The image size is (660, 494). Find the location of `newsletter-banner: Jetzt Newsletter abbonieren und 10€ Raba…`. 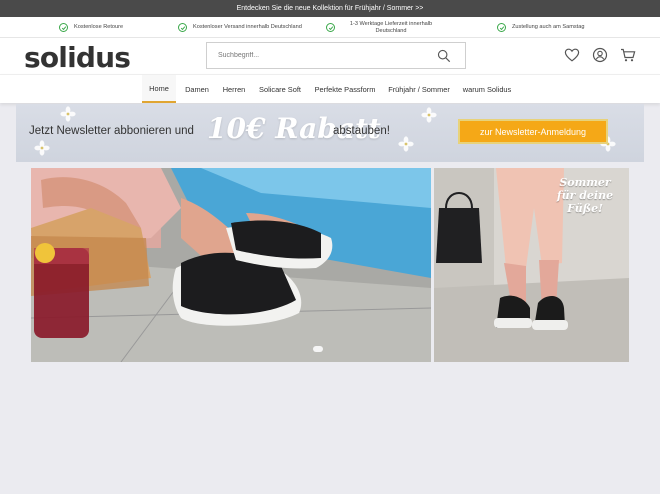

newsletter-banner: Jetzt Newsletter abbonieren und 10€ Raba… is located at coordinates (330, 133).